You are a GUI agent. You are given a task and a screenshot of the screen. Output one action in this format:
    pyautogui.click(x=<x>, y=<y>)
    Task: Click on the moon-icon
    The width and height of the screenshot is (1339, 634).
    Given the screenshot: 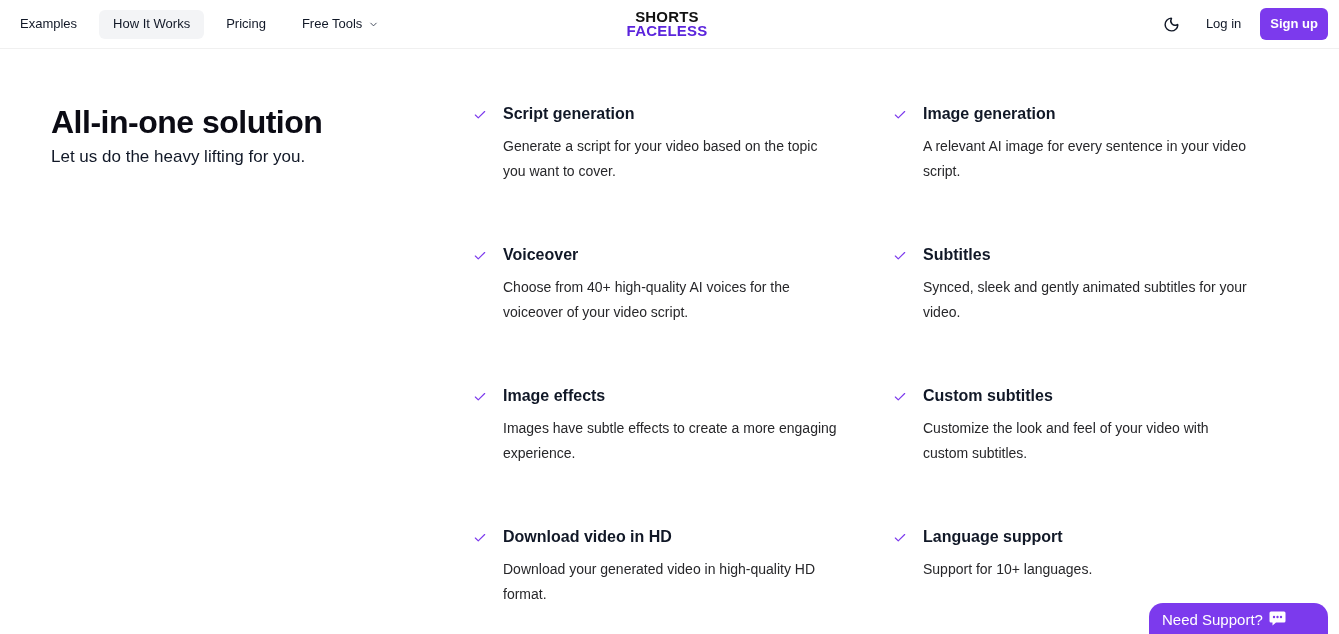 What is the action you would take?
    pyautogui.click(x=1172, y=24)
    